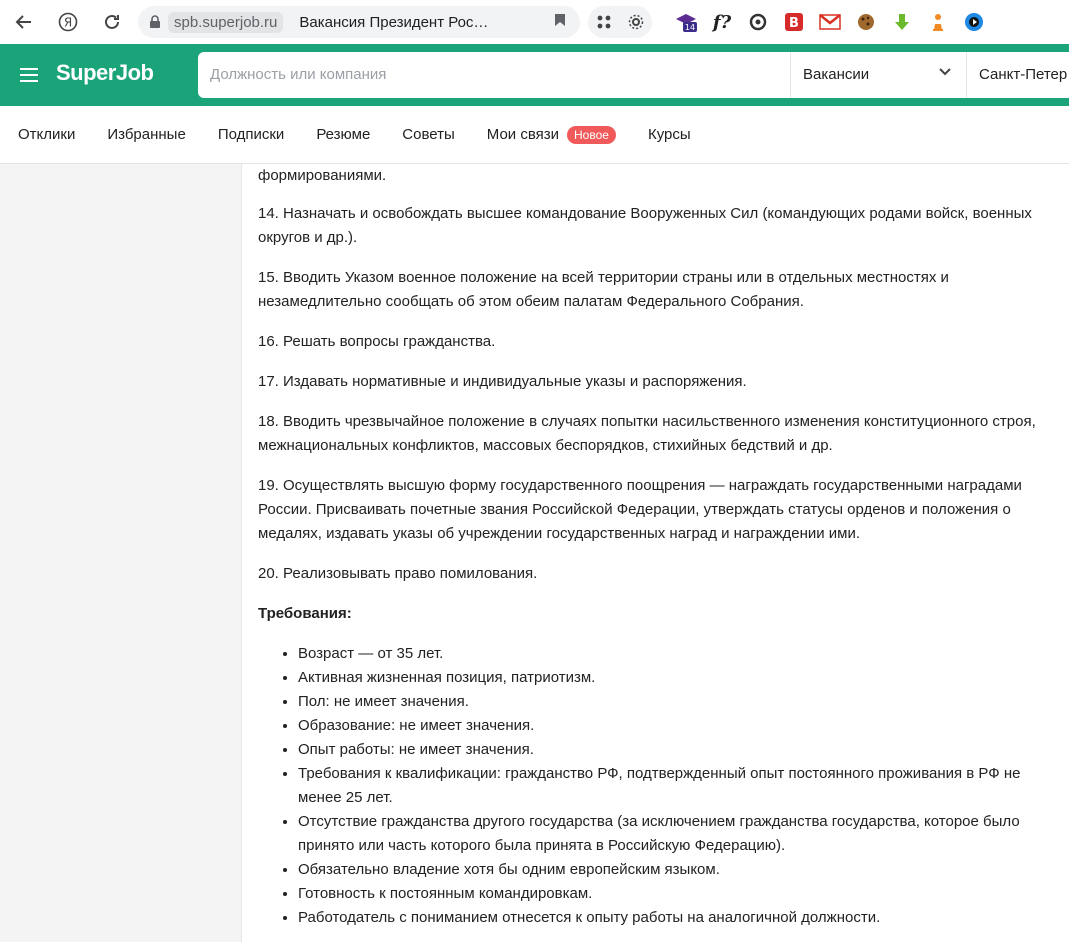 Image resolution: width=1069 pixels, height=942 pixels. Describe the element at coordinates (591, 134) in the screenshot. I see `new-badge: Новое` at that location.